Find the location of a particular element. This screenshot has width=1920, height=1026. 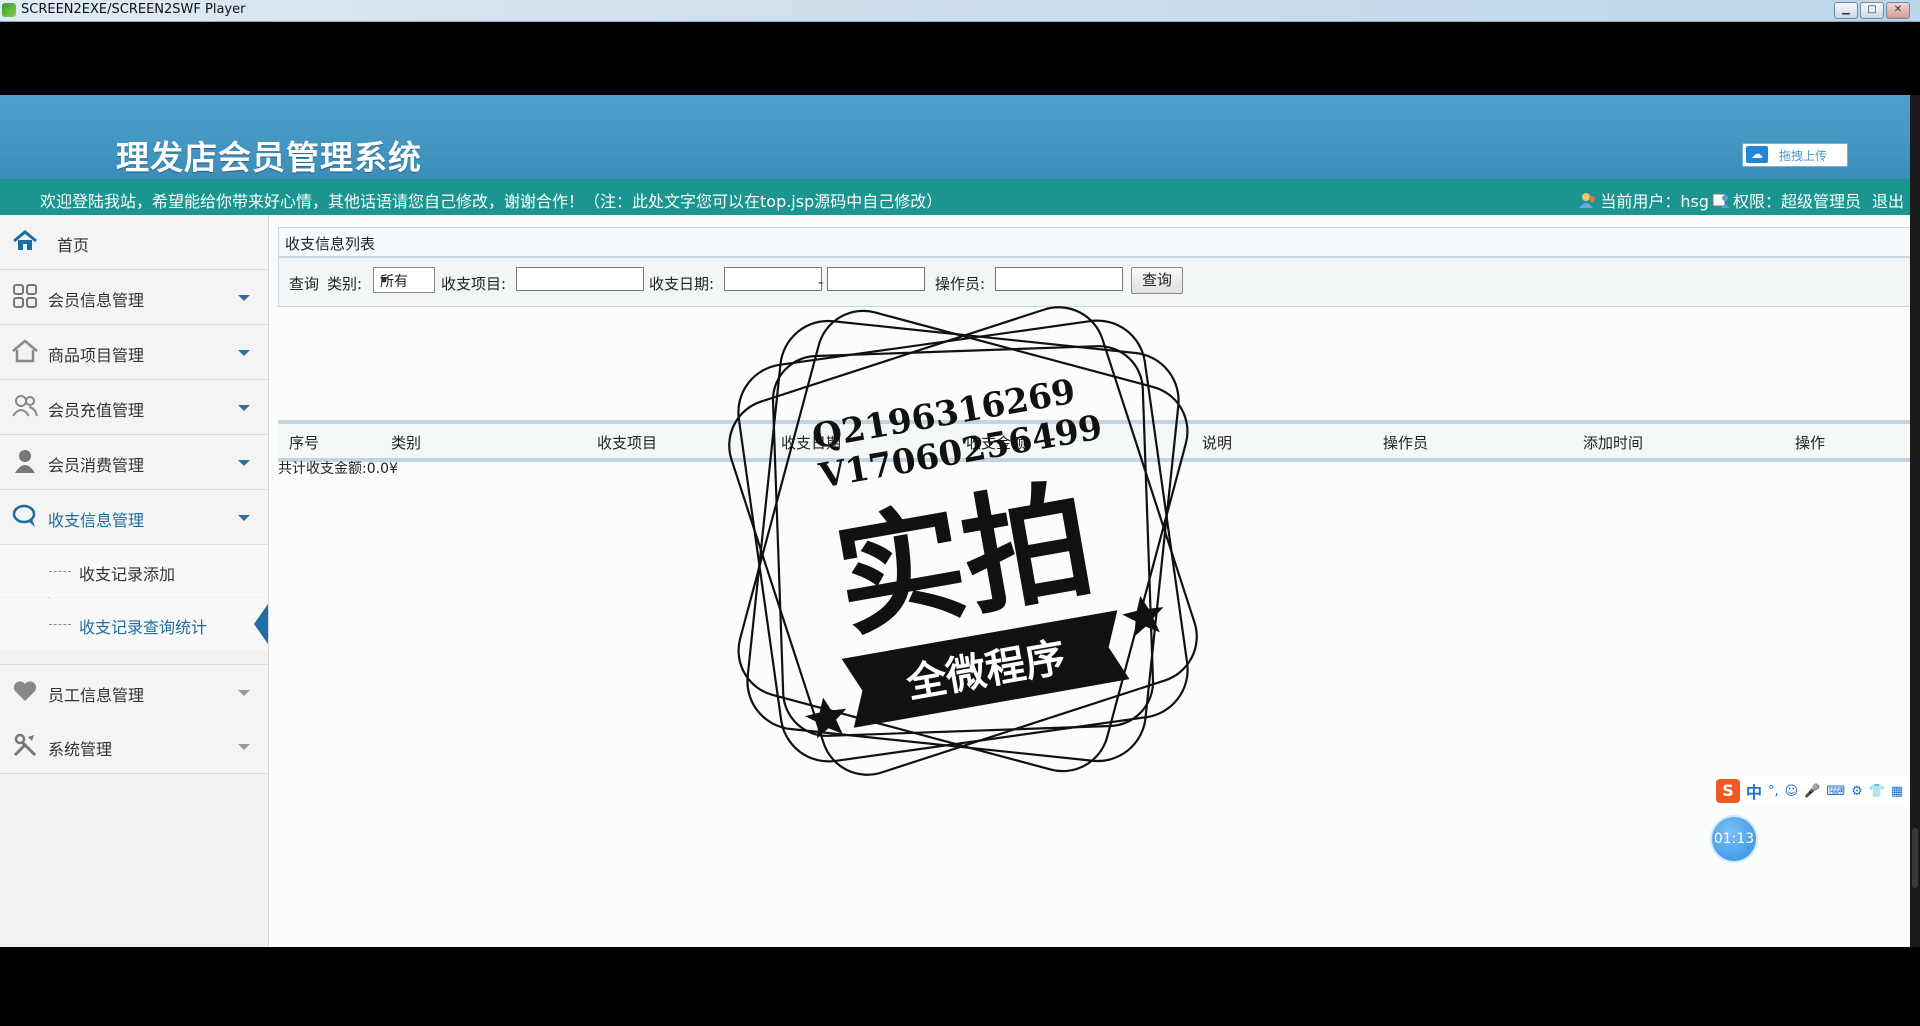

sidebar-item-recharge: 会员充值管理 is located at coordinates (134, 407).